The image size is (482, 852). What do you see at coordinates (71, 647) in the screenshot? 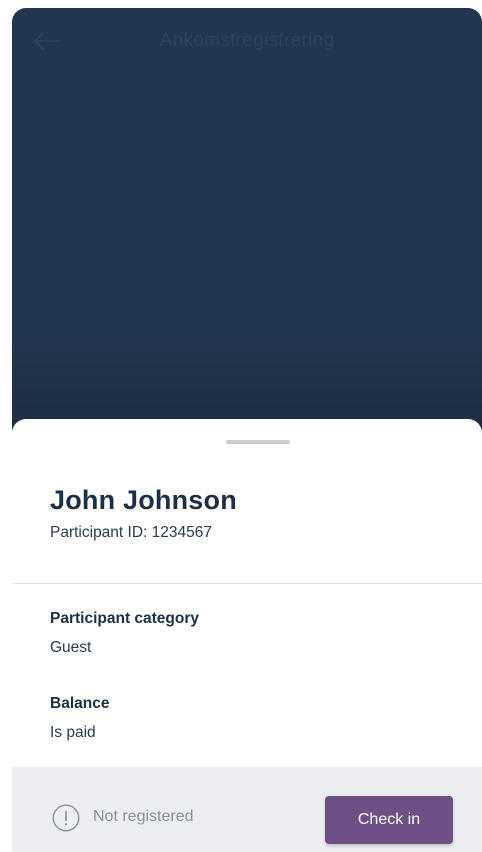
I see `participant-category-value: Guest` at bounding box center [71, 647].